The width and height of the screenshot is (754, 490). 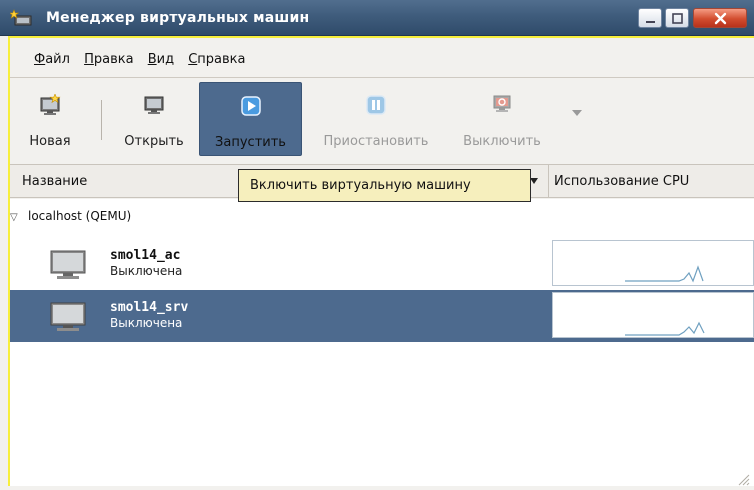 I want to click on menu-view: Вид, so click(x=161, y=60).